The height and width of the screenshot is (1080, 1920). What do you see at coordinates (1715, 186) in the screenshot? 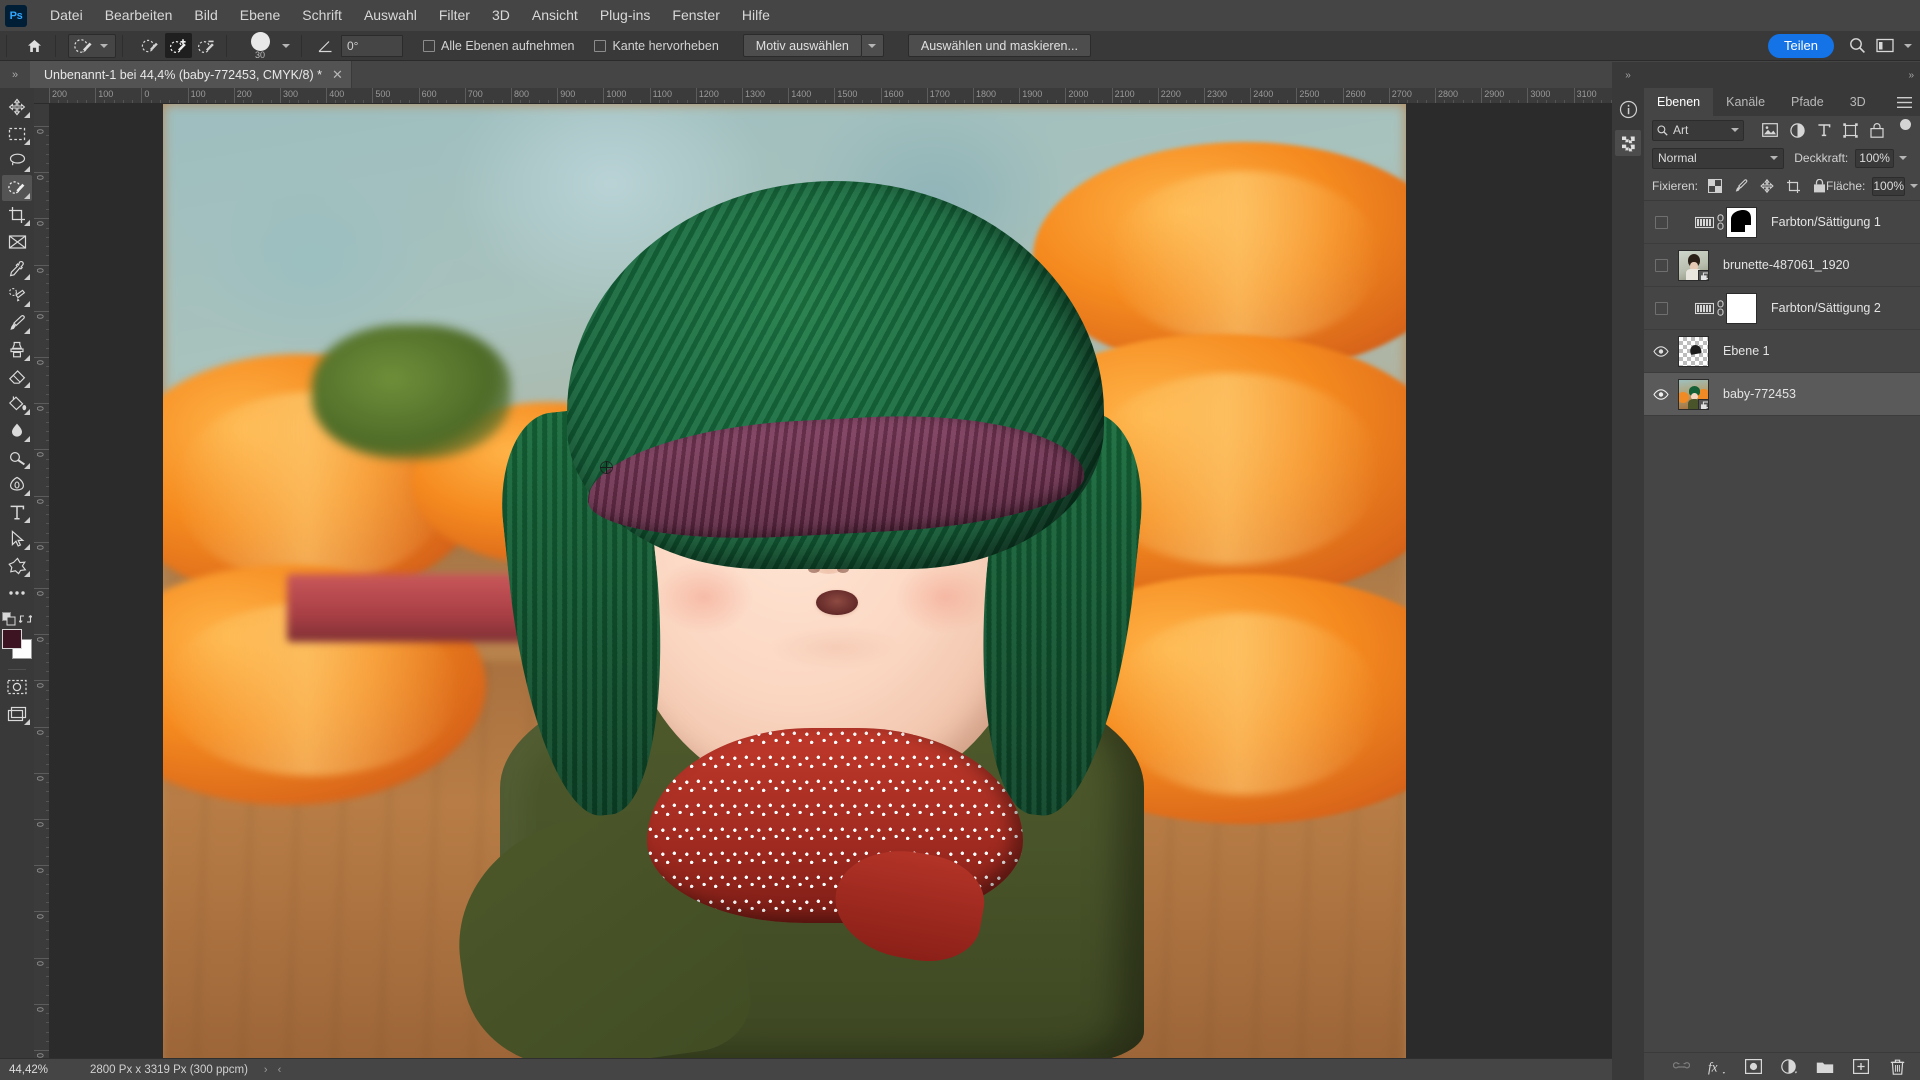
I see `lock-transparent-pixels-icon` at bounding box center [1715, 186].